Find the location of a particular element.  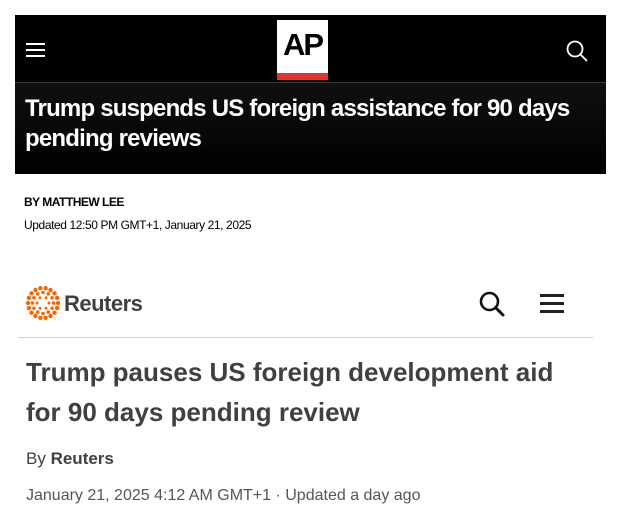

reuters-dots-logo is located at coordinates (43, 303).